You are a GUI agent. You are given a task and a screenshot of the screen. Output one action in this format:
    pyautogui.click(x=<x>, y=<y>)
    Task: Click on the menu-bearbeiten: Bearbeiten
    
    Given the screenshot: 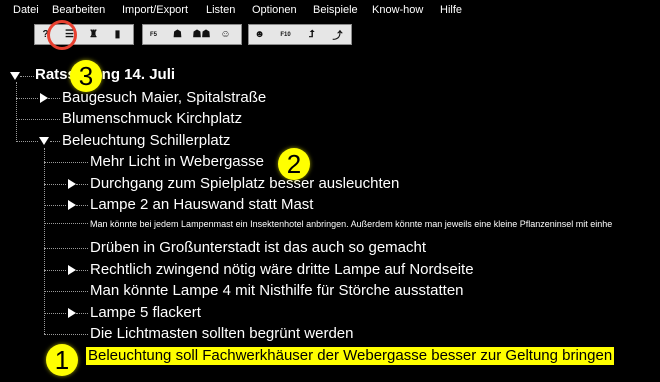 What is the action you would take?
    pyautogui.click(x=78, y=10)
    